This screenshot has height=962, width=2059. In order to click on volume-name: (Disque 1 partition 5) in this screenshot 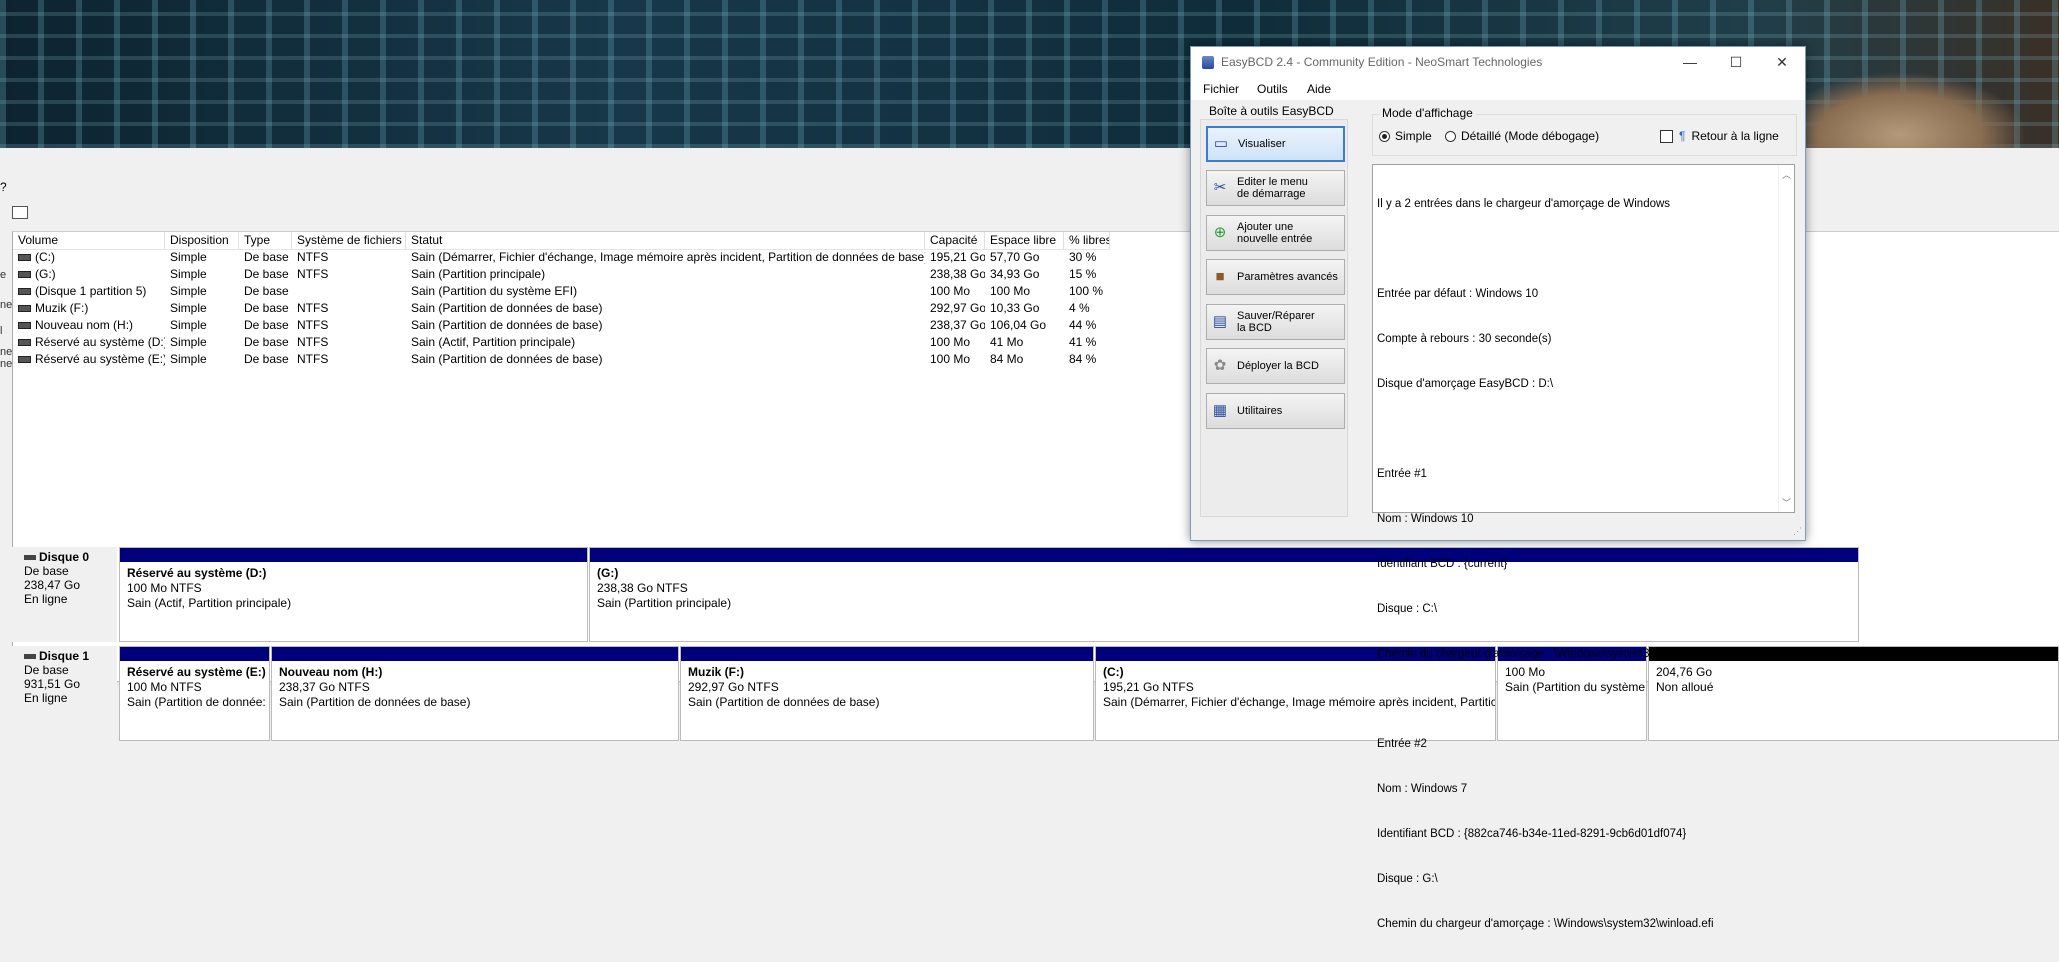, I will do `click(91, 291)`.